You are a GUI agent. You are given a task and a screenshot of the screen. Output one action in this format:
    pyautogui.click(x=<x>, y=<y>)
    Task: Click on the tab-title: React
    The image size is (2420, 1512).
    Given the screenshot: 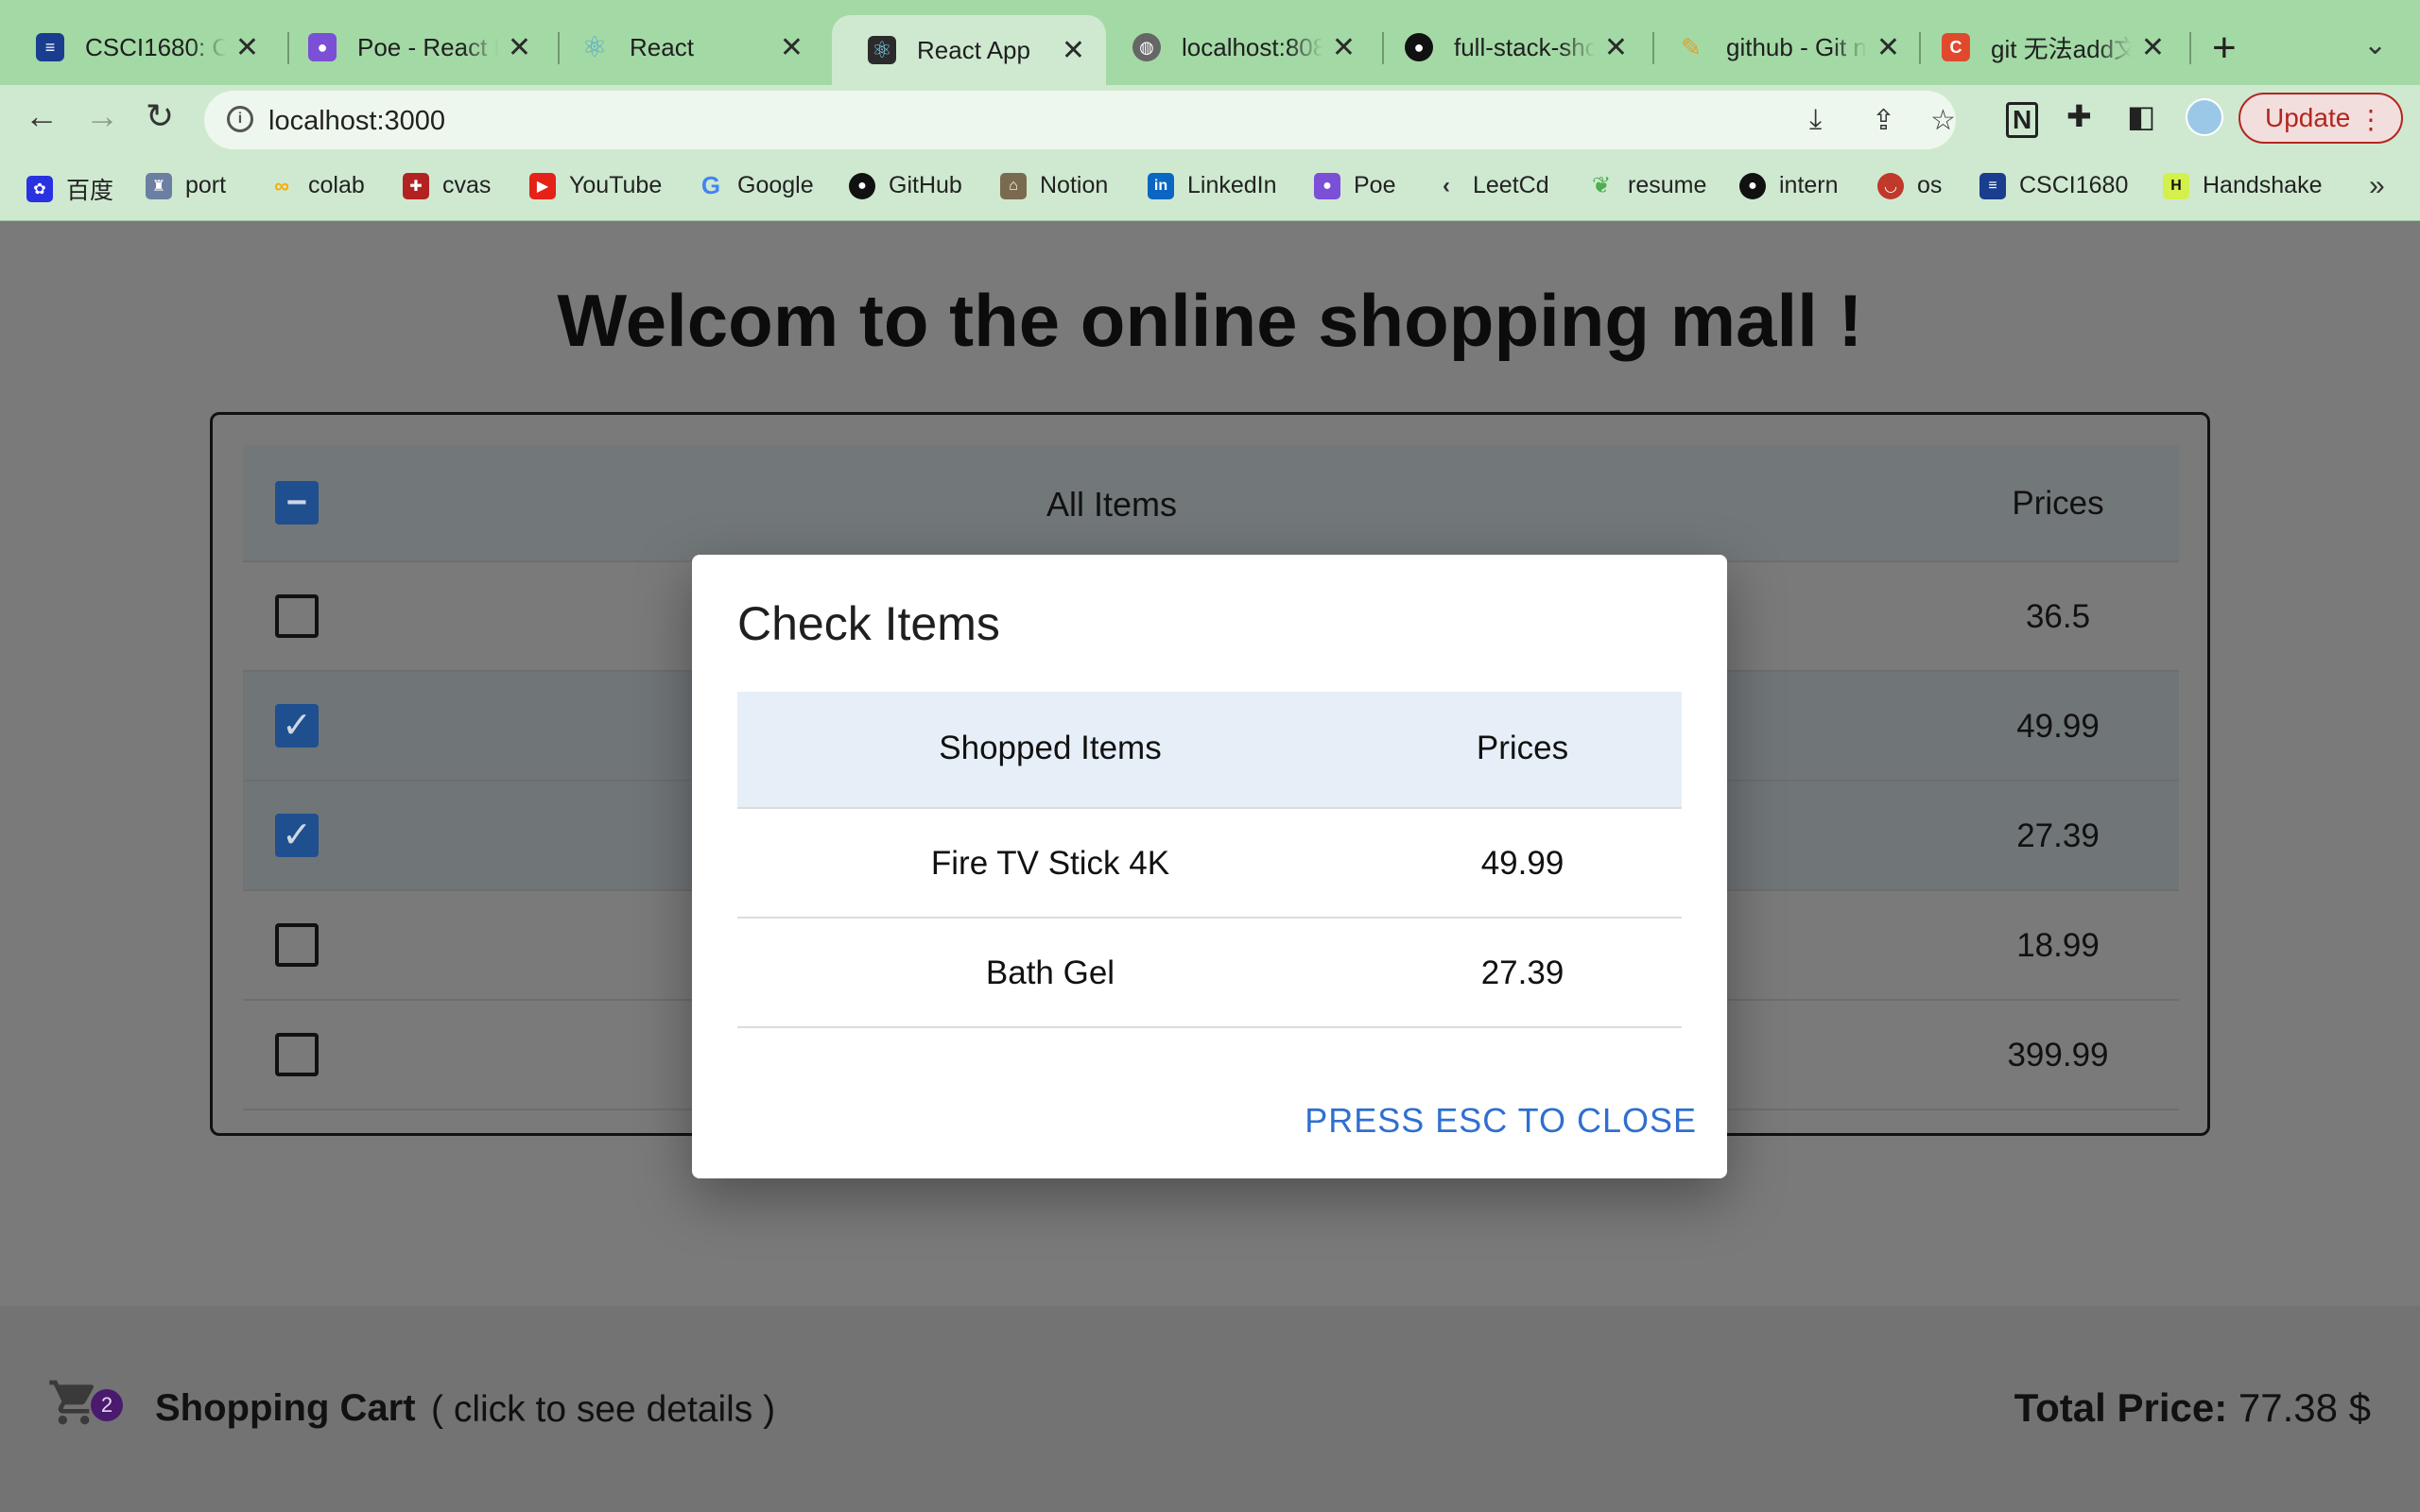 What is the action you would take?
    pyautogui.click(x=662, y=46)
    